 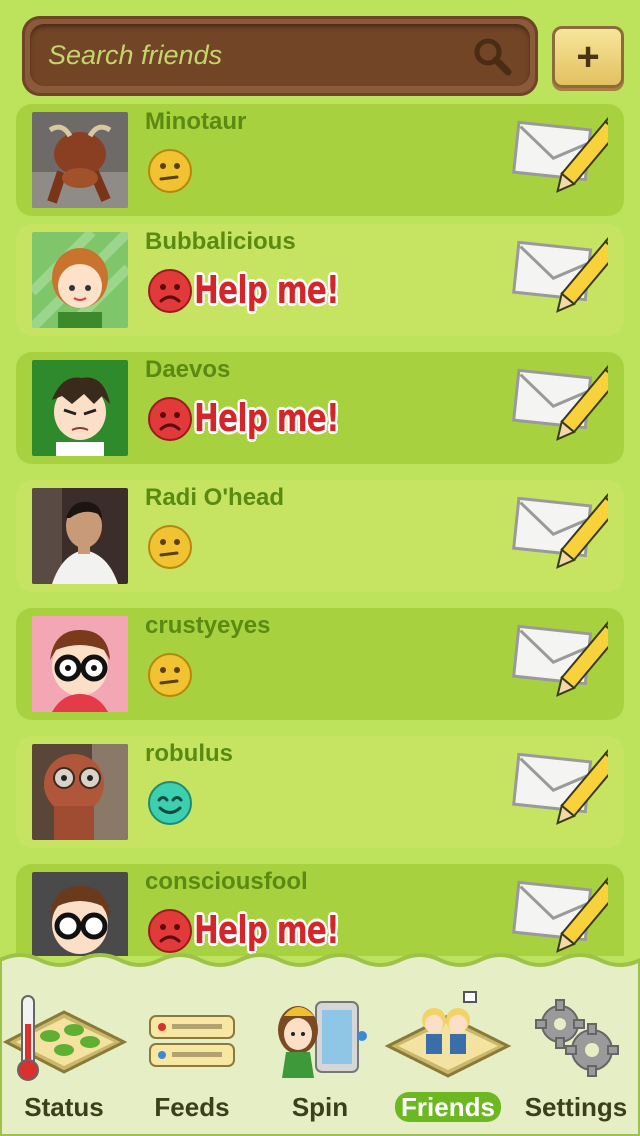 I want to click on tab-friends: Friends, so click(x=448, y=1055).